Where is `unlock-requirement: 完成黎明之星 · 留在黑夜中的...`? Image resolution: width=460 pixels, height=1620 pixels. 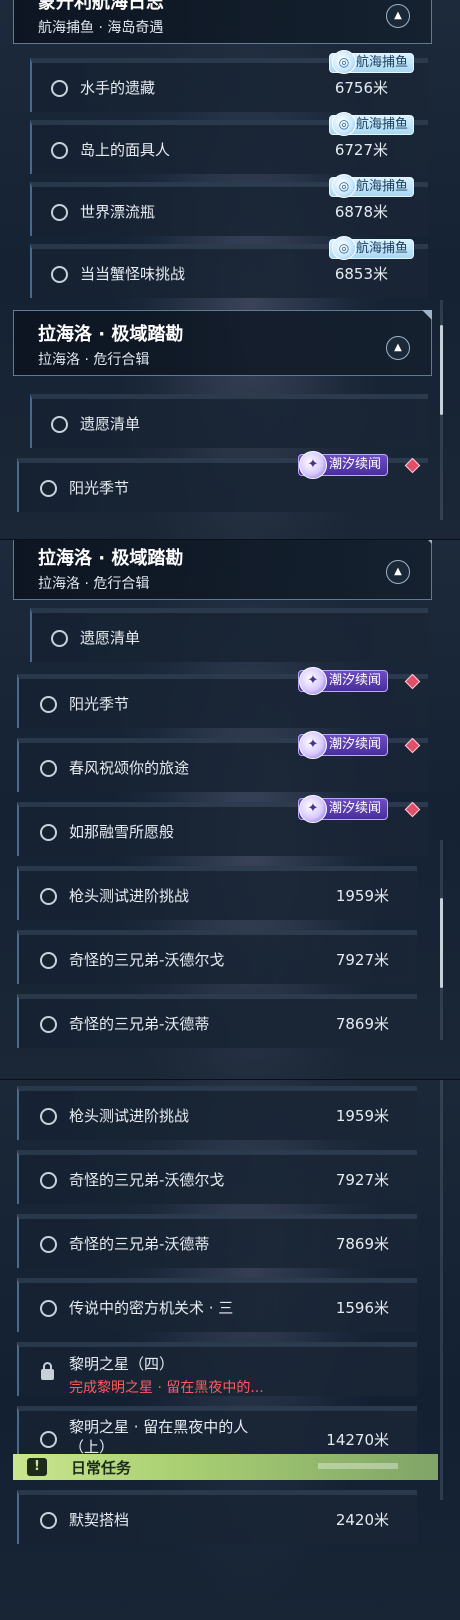 unlock-requirement: 完成黎明之星 · 留在黑夜中的... is located at coordinates (166, 1388).